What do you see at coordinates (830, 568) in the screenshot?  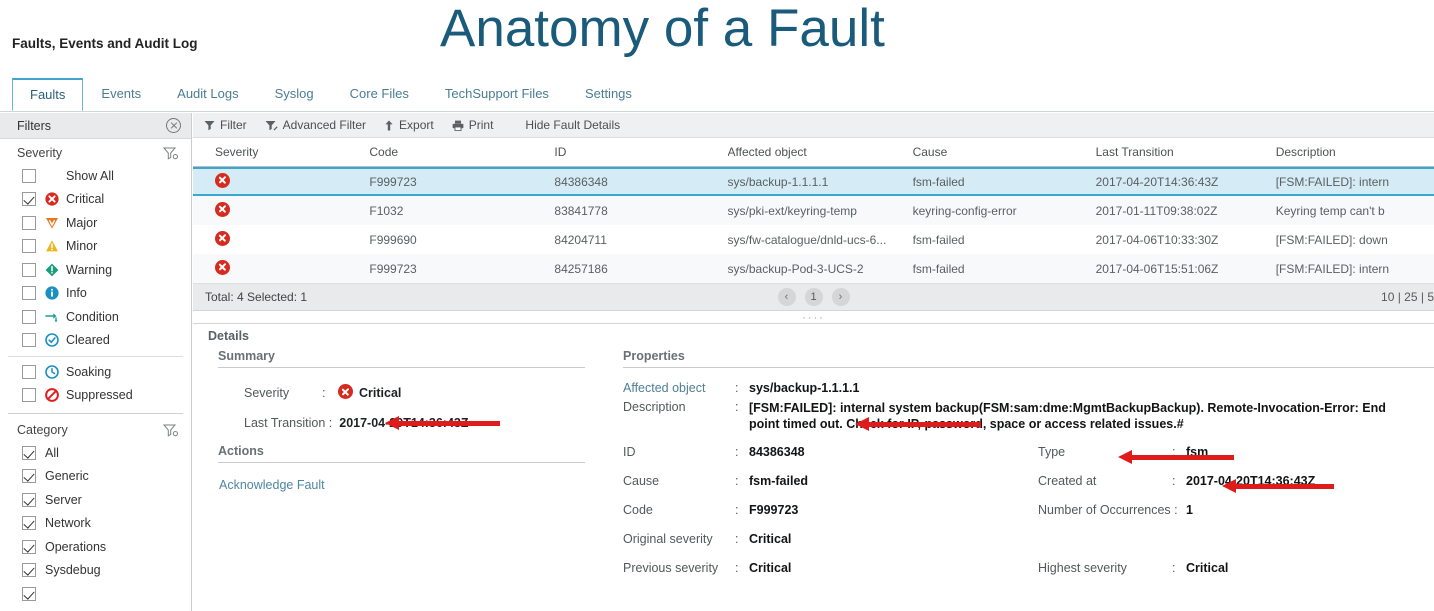 I see `prop-previous-severity: Previous severity : Critical` at bounding box center [830, 568].